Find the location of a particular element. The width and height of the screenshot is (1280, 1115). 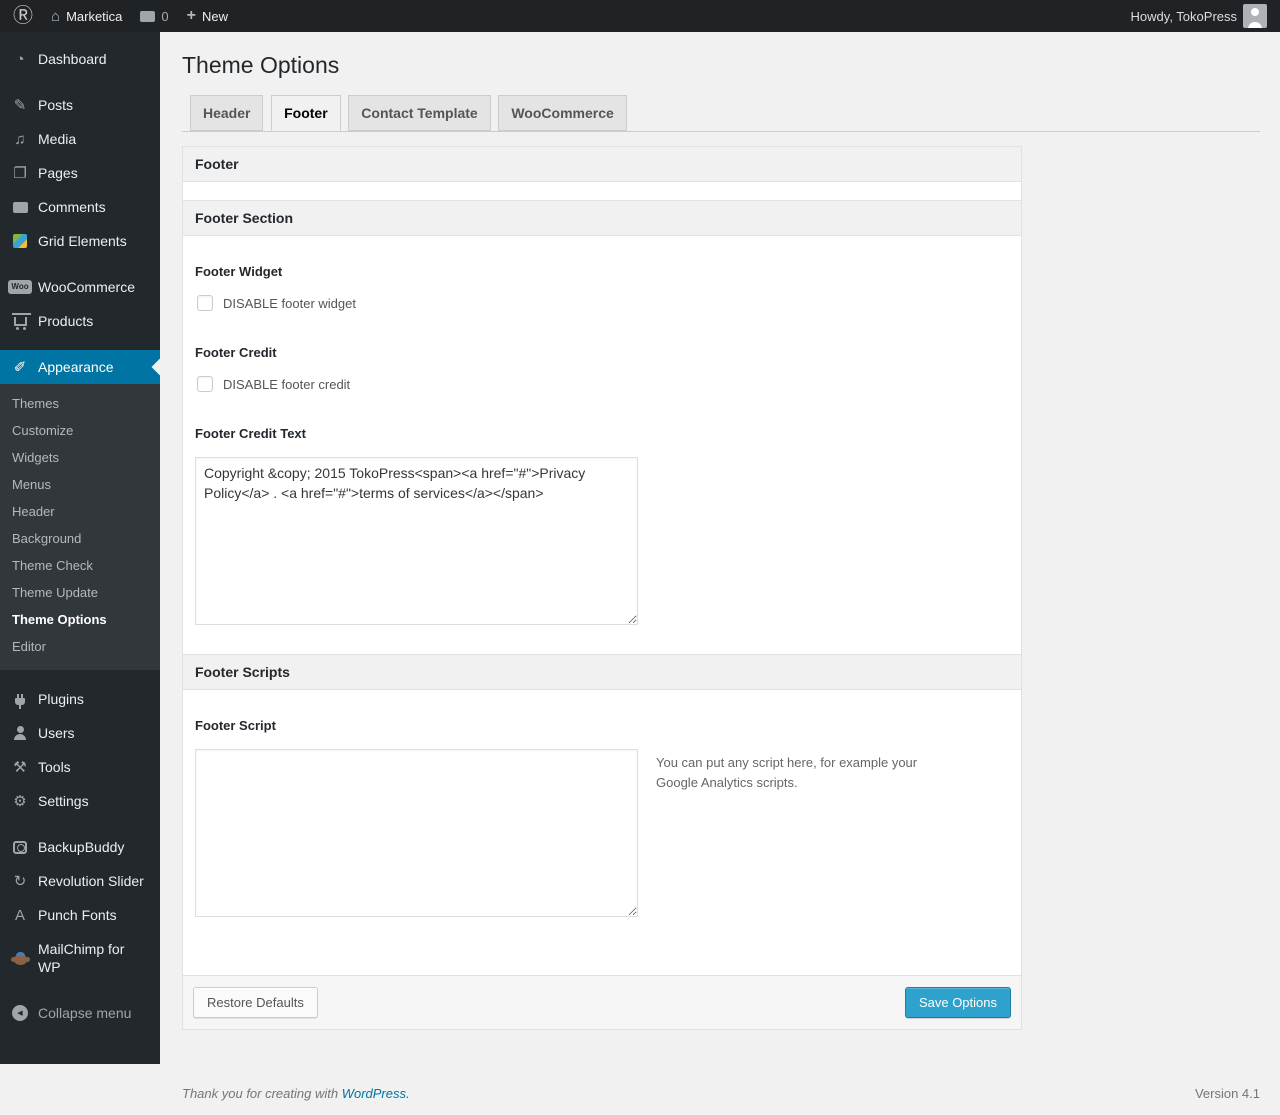

plus-icon: + is located at coordinates (191, 16).